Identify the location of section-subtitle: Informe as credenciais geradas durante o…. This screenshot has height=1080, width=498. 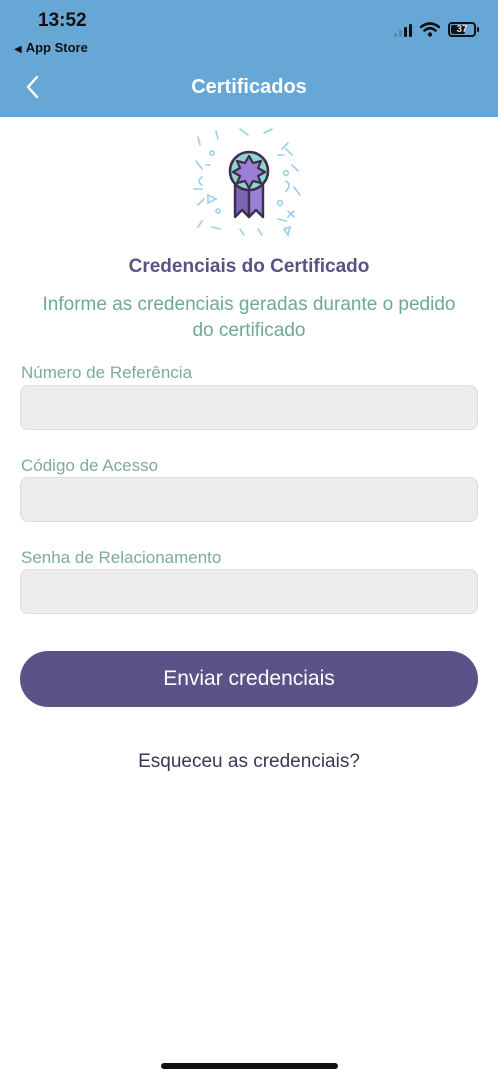
(249, 317).